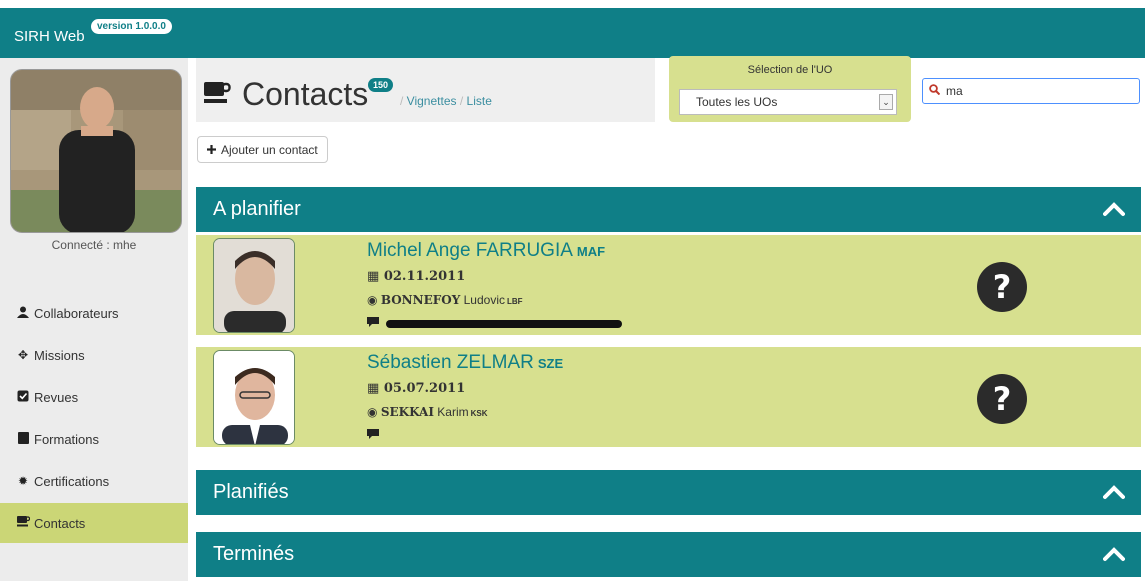  I want to click on avatar-photo, so click(96, 151).